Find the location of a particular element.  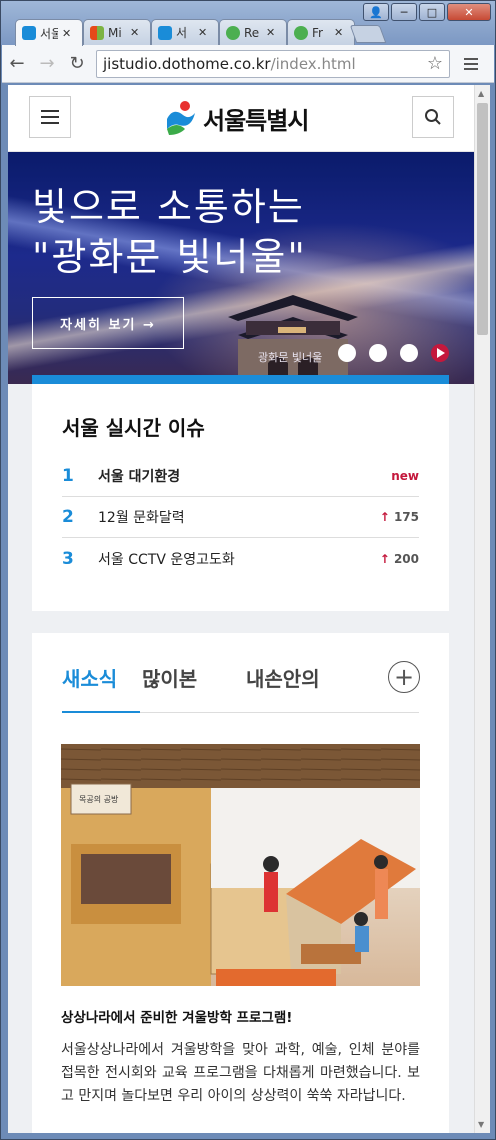

user-icon: 👤 is located at coordinates (376, 12).